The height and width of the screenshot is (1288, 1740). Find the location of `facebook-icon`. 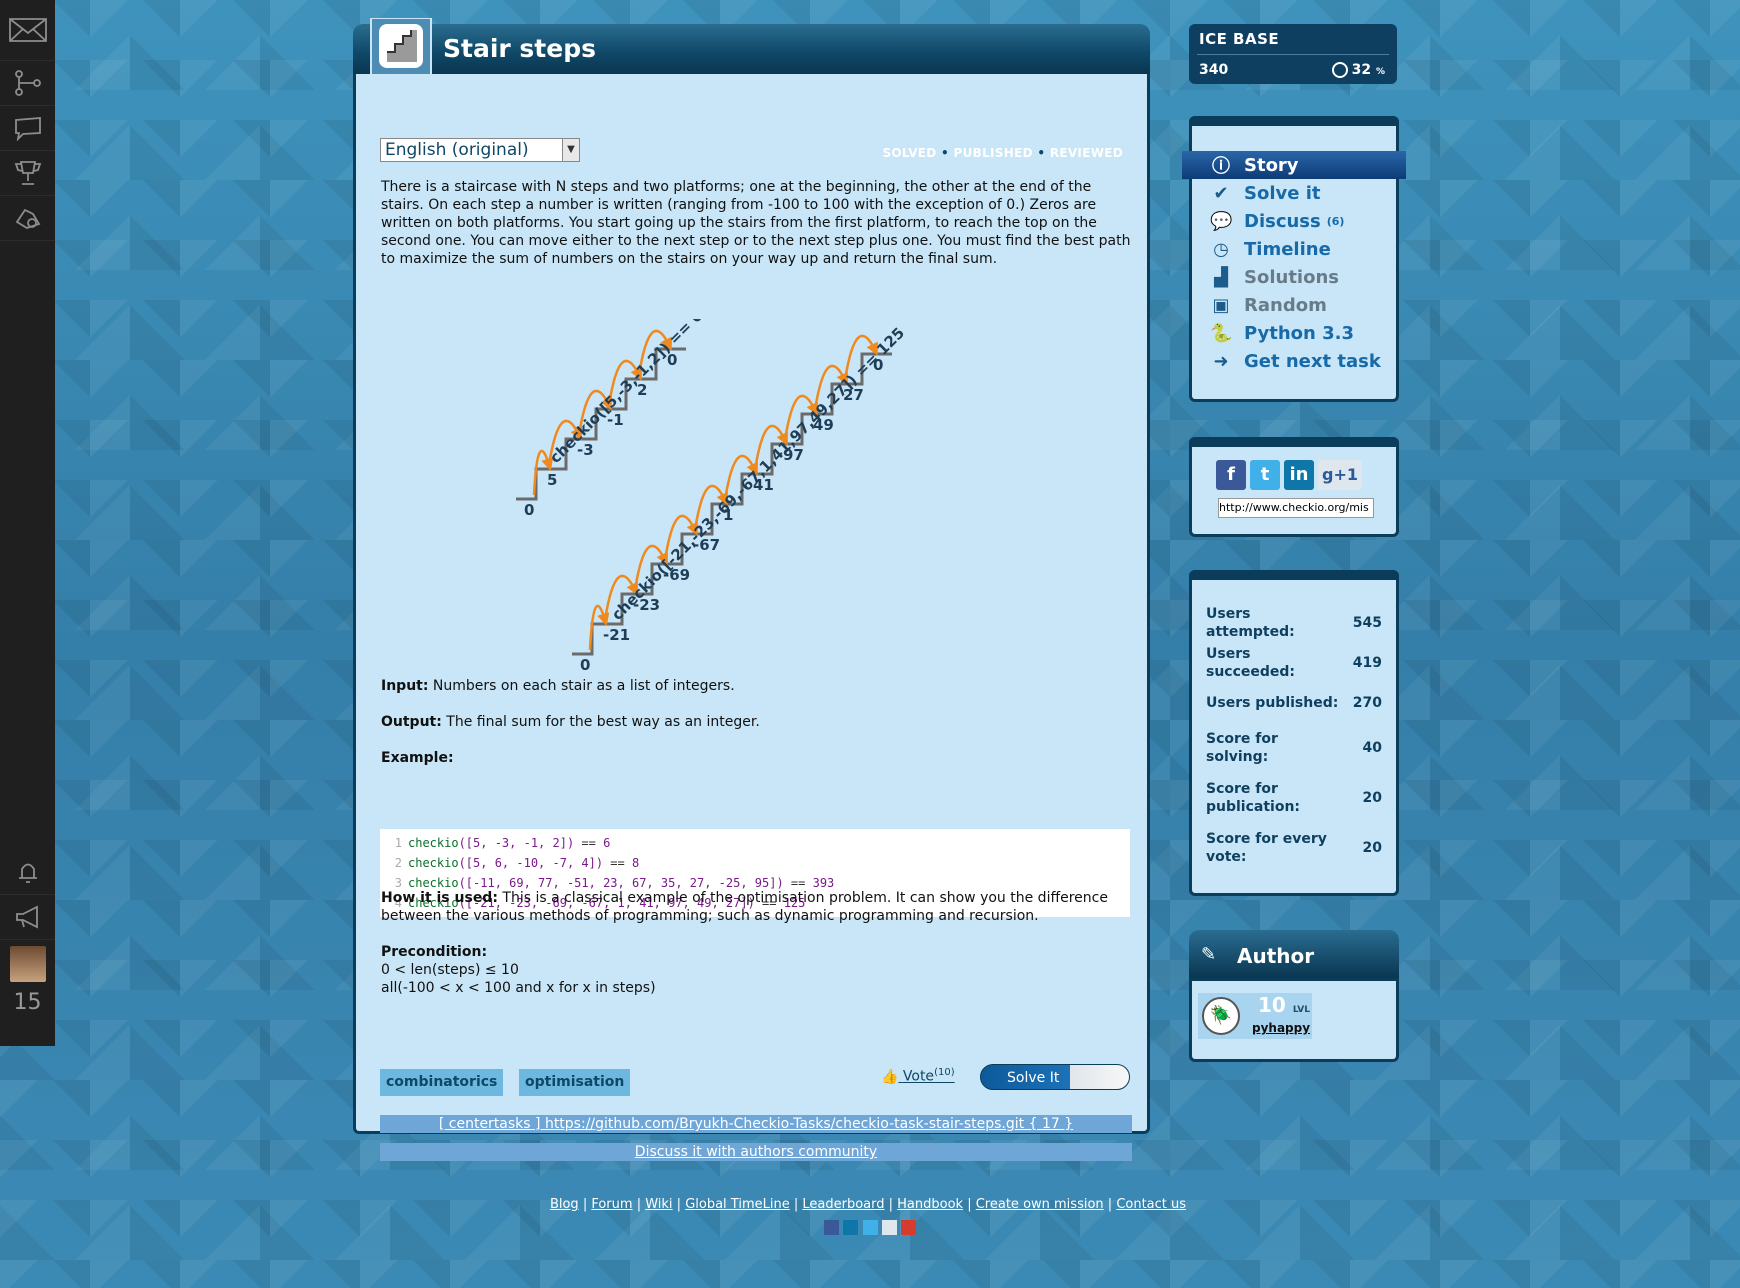

facebook-icon is located at coordinates (832, 1227).